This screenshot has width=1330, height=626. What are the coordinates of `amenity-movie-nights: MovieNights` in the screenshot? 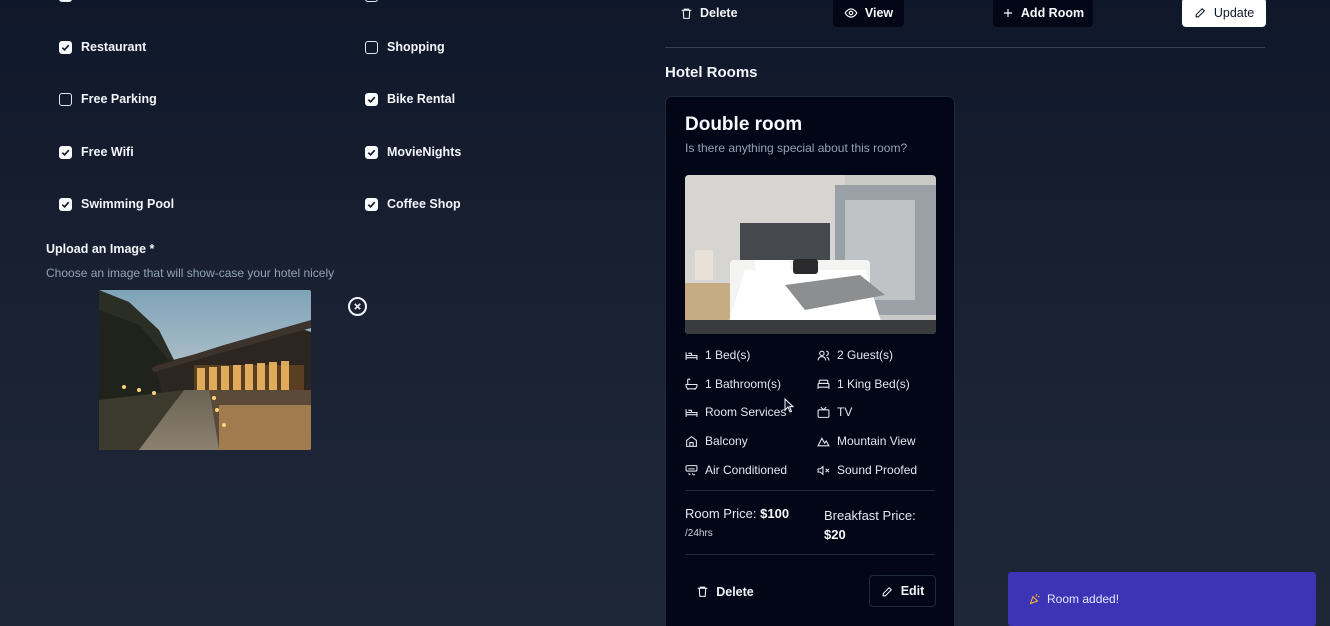 It's located at (413, 152).